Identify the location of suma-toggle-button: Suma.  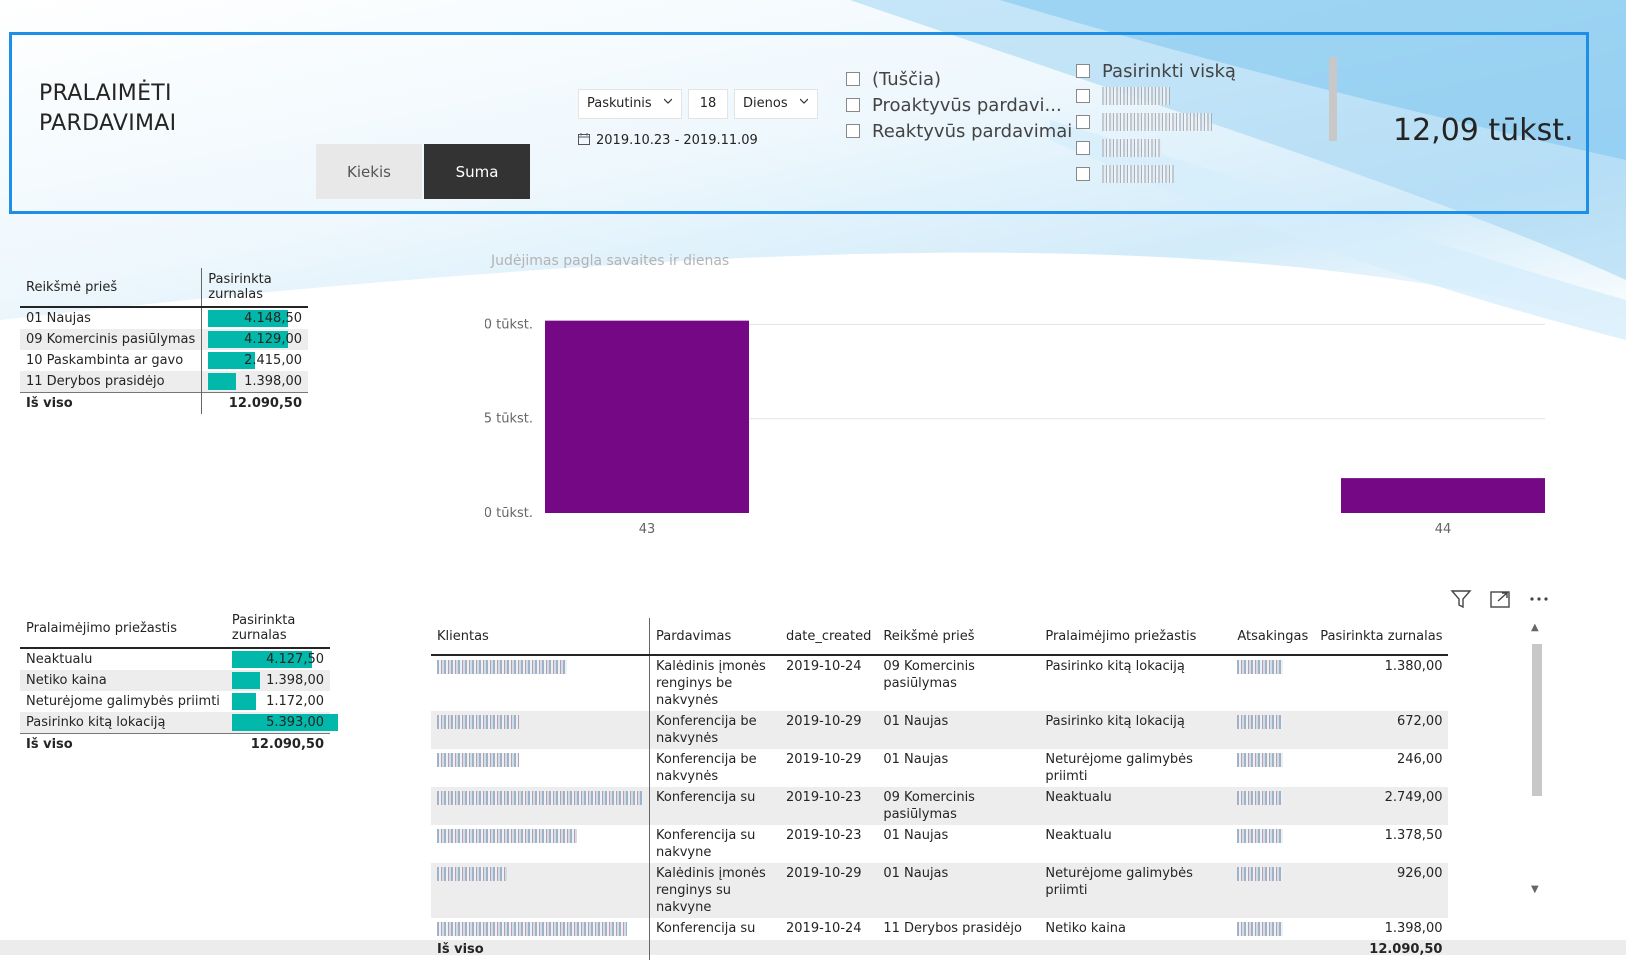
(477, 171).